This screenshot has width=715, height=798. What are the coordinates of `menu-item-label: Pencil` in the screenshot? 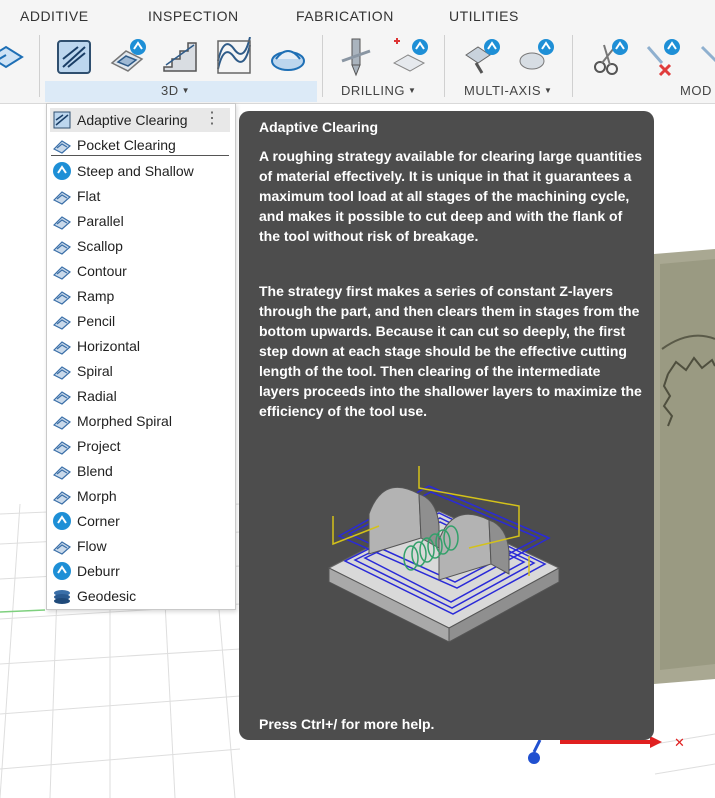 It's located at (96, 321).